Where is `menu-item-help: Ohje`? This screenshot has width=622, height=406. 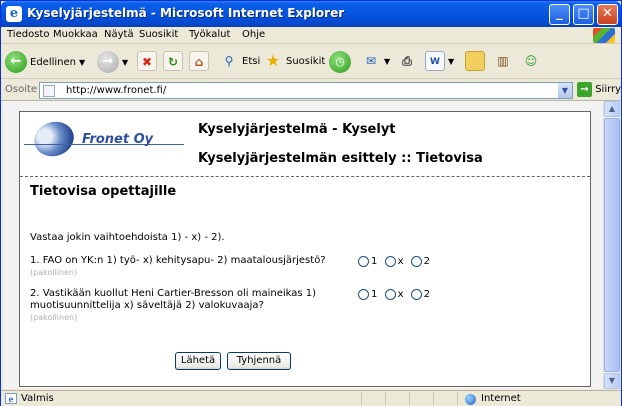
menu-item-help: Ohje is located at coordinates (253, 34).